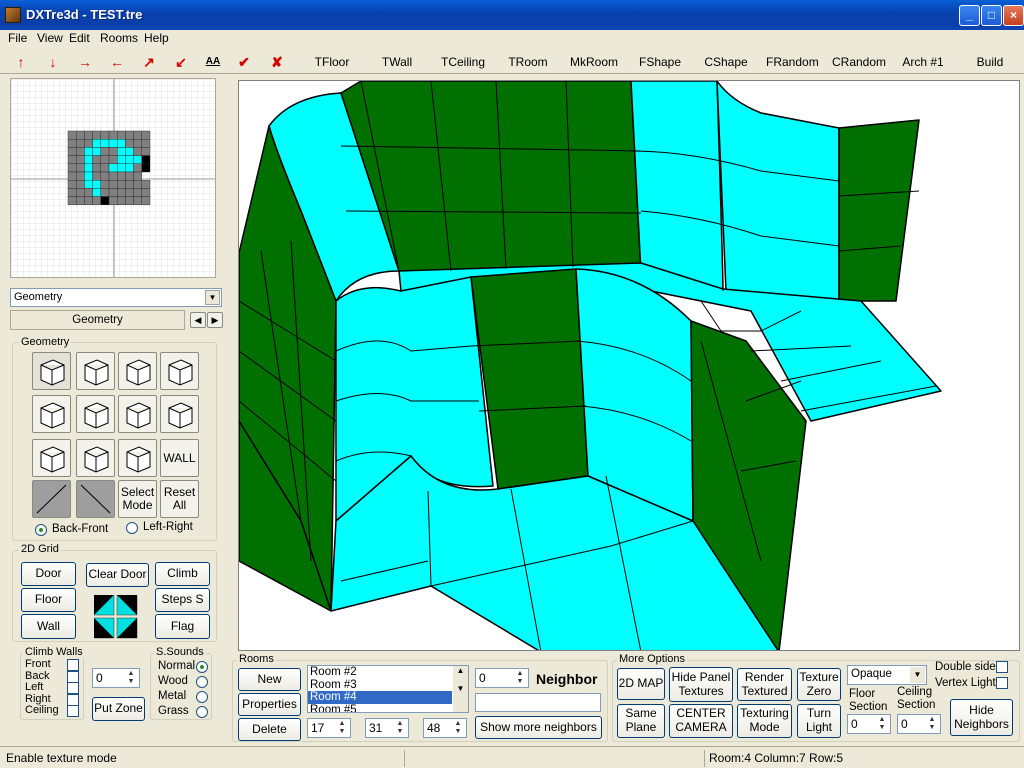  What do you see at coordinates (981, 717) in the screenshot?
I see `hide-neighbors-button: Hide Neighbors` at bounding box center [981, 717].